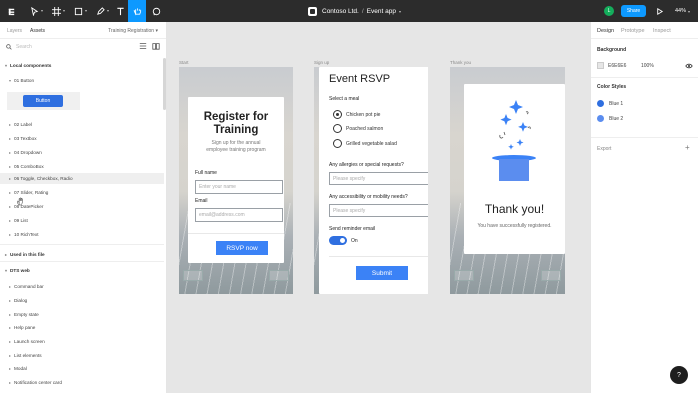  I want to click on group-dropdown: ▸ 04 Dropdown, so click(82, 152).